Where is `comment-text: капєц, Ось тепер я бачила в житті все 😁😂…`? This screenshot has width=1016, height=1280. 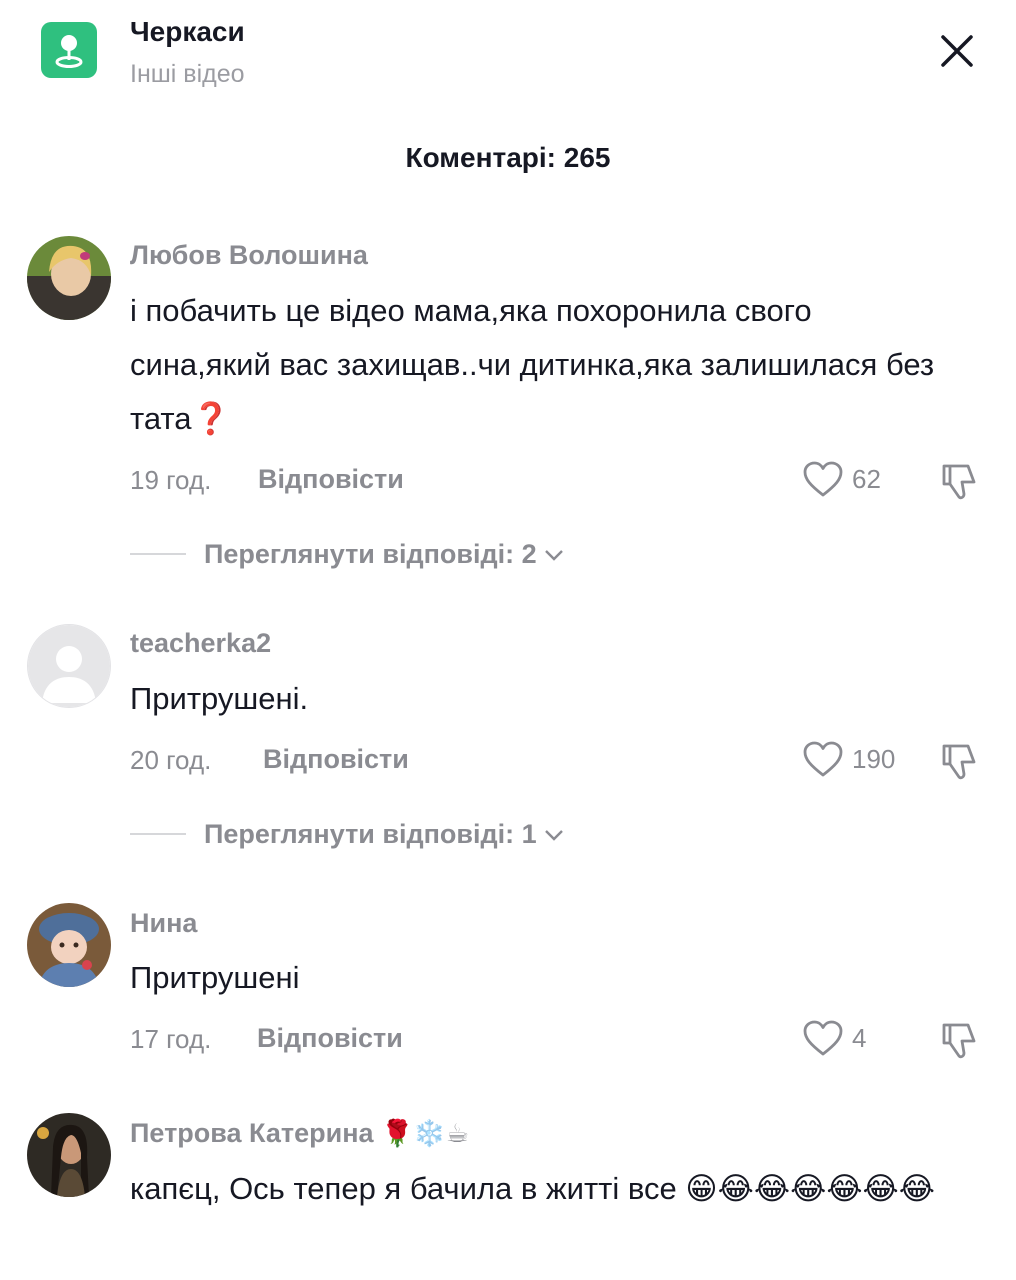
comment-text: капєц, Ось тепер я бачила в житті все 😁😂… is located at coordinates (532, 1188).